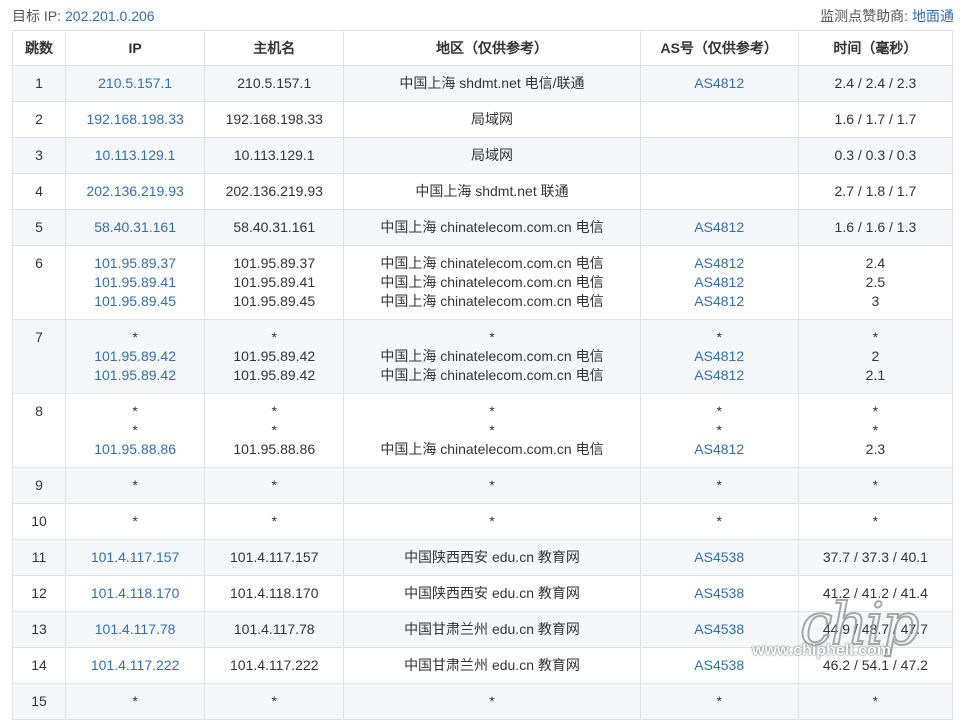  What do you see at coordinates (933, 16) in the screenshot?
I see `sponsor-link: 地面通` at bounding box center [933, 16].